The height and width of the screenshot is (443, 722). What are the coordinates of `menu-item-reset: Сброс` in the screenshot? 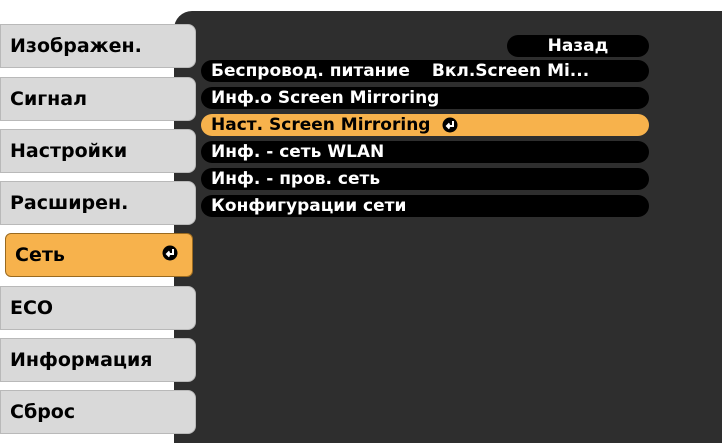 It's located at (98, 412).